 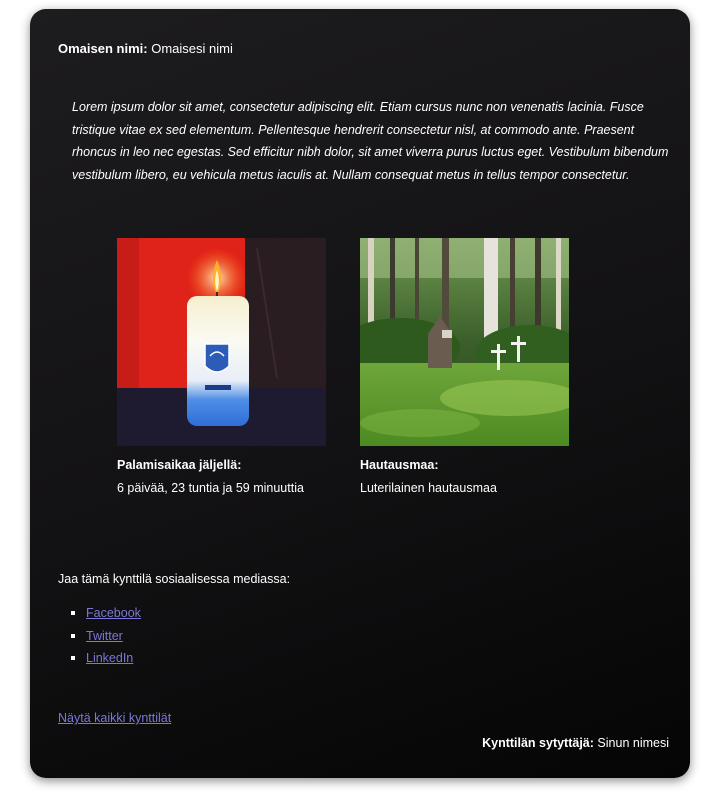 What do you see at coordinates (538, 743) in the screenshot?
I see `candle-lighter-label: Kynttilän sytyttäjä:` at bounding box center [538, 743].